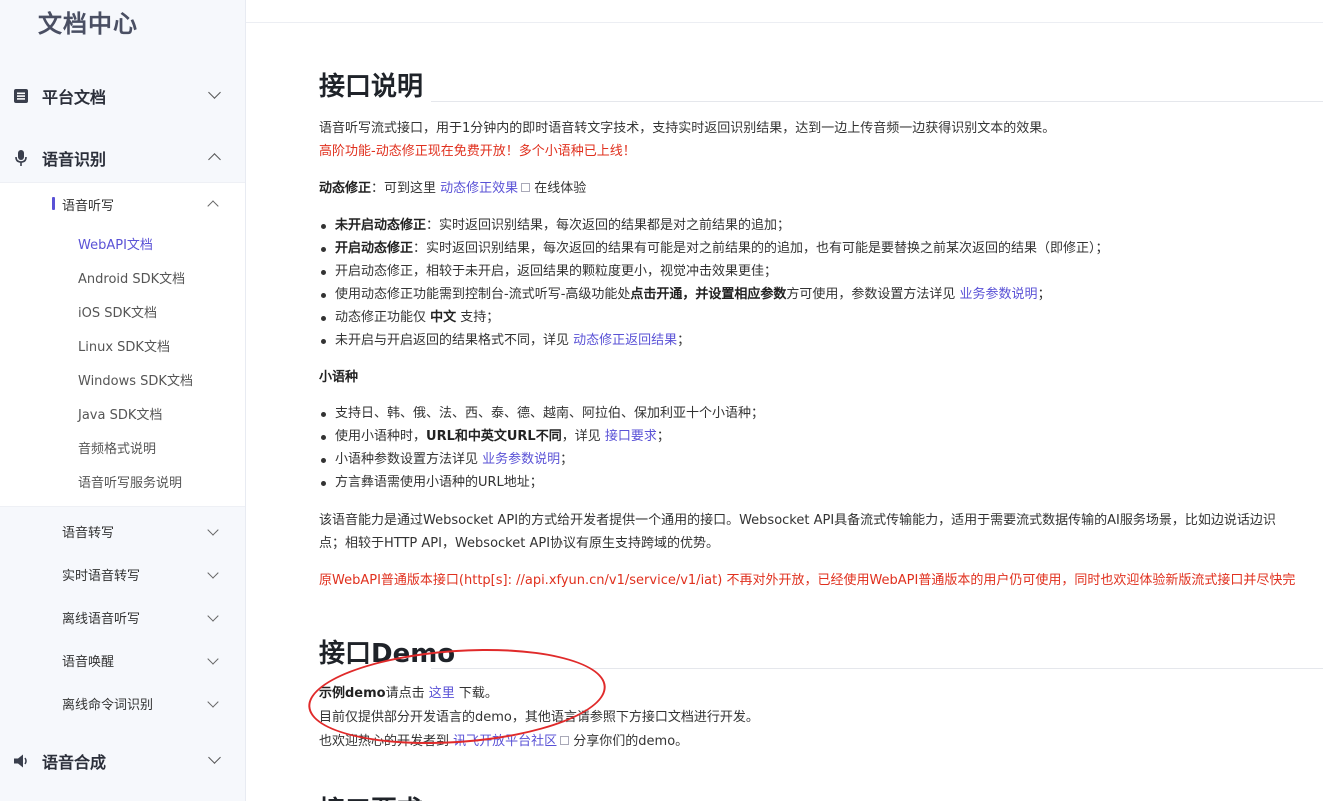  Describe the element at coordinates (383, 317) in the screenshot. I see `text: 动态修正功能仅` at that location.